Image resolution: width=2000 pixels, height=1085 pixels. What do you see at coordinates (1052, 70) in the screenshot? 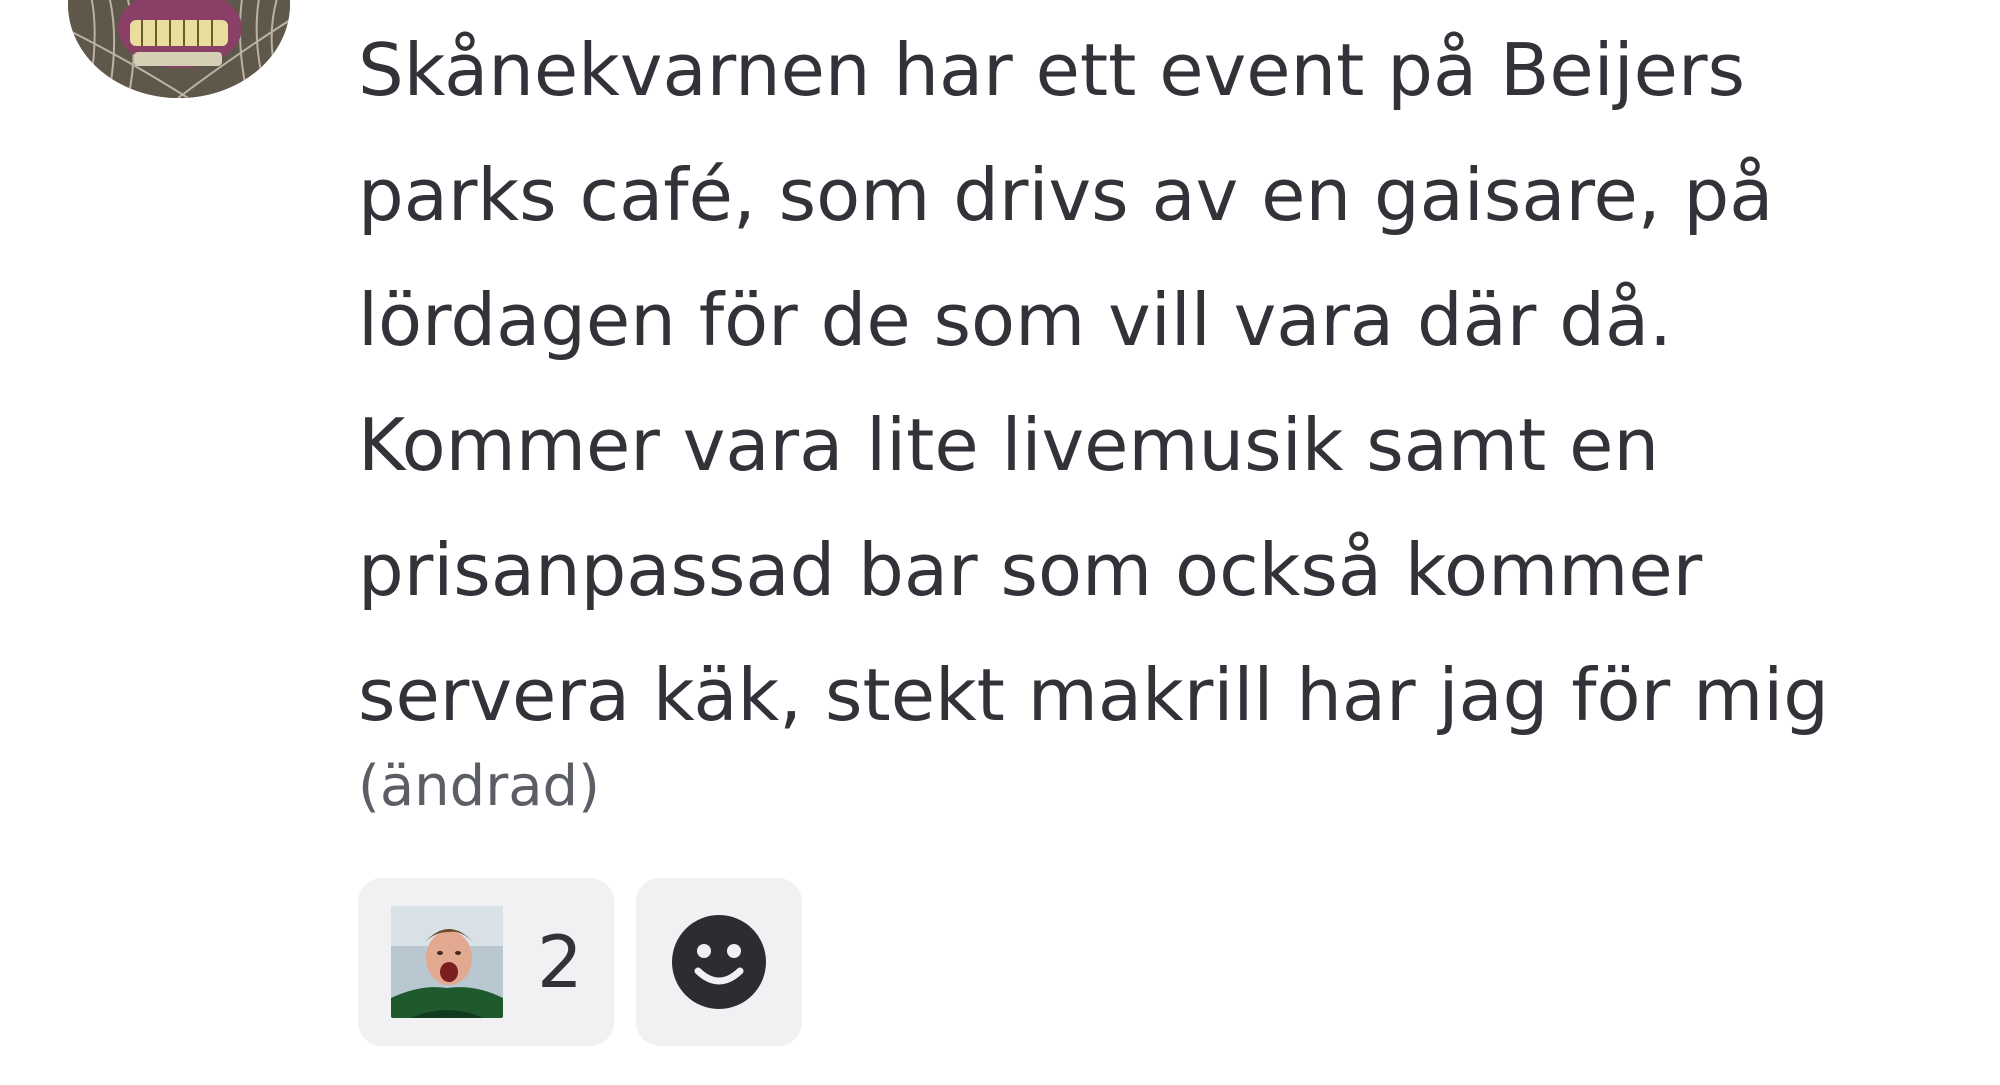
I see `message-text-line: Skånekvarnen har ett event på Beijers` at bounding box center [1052, 70].